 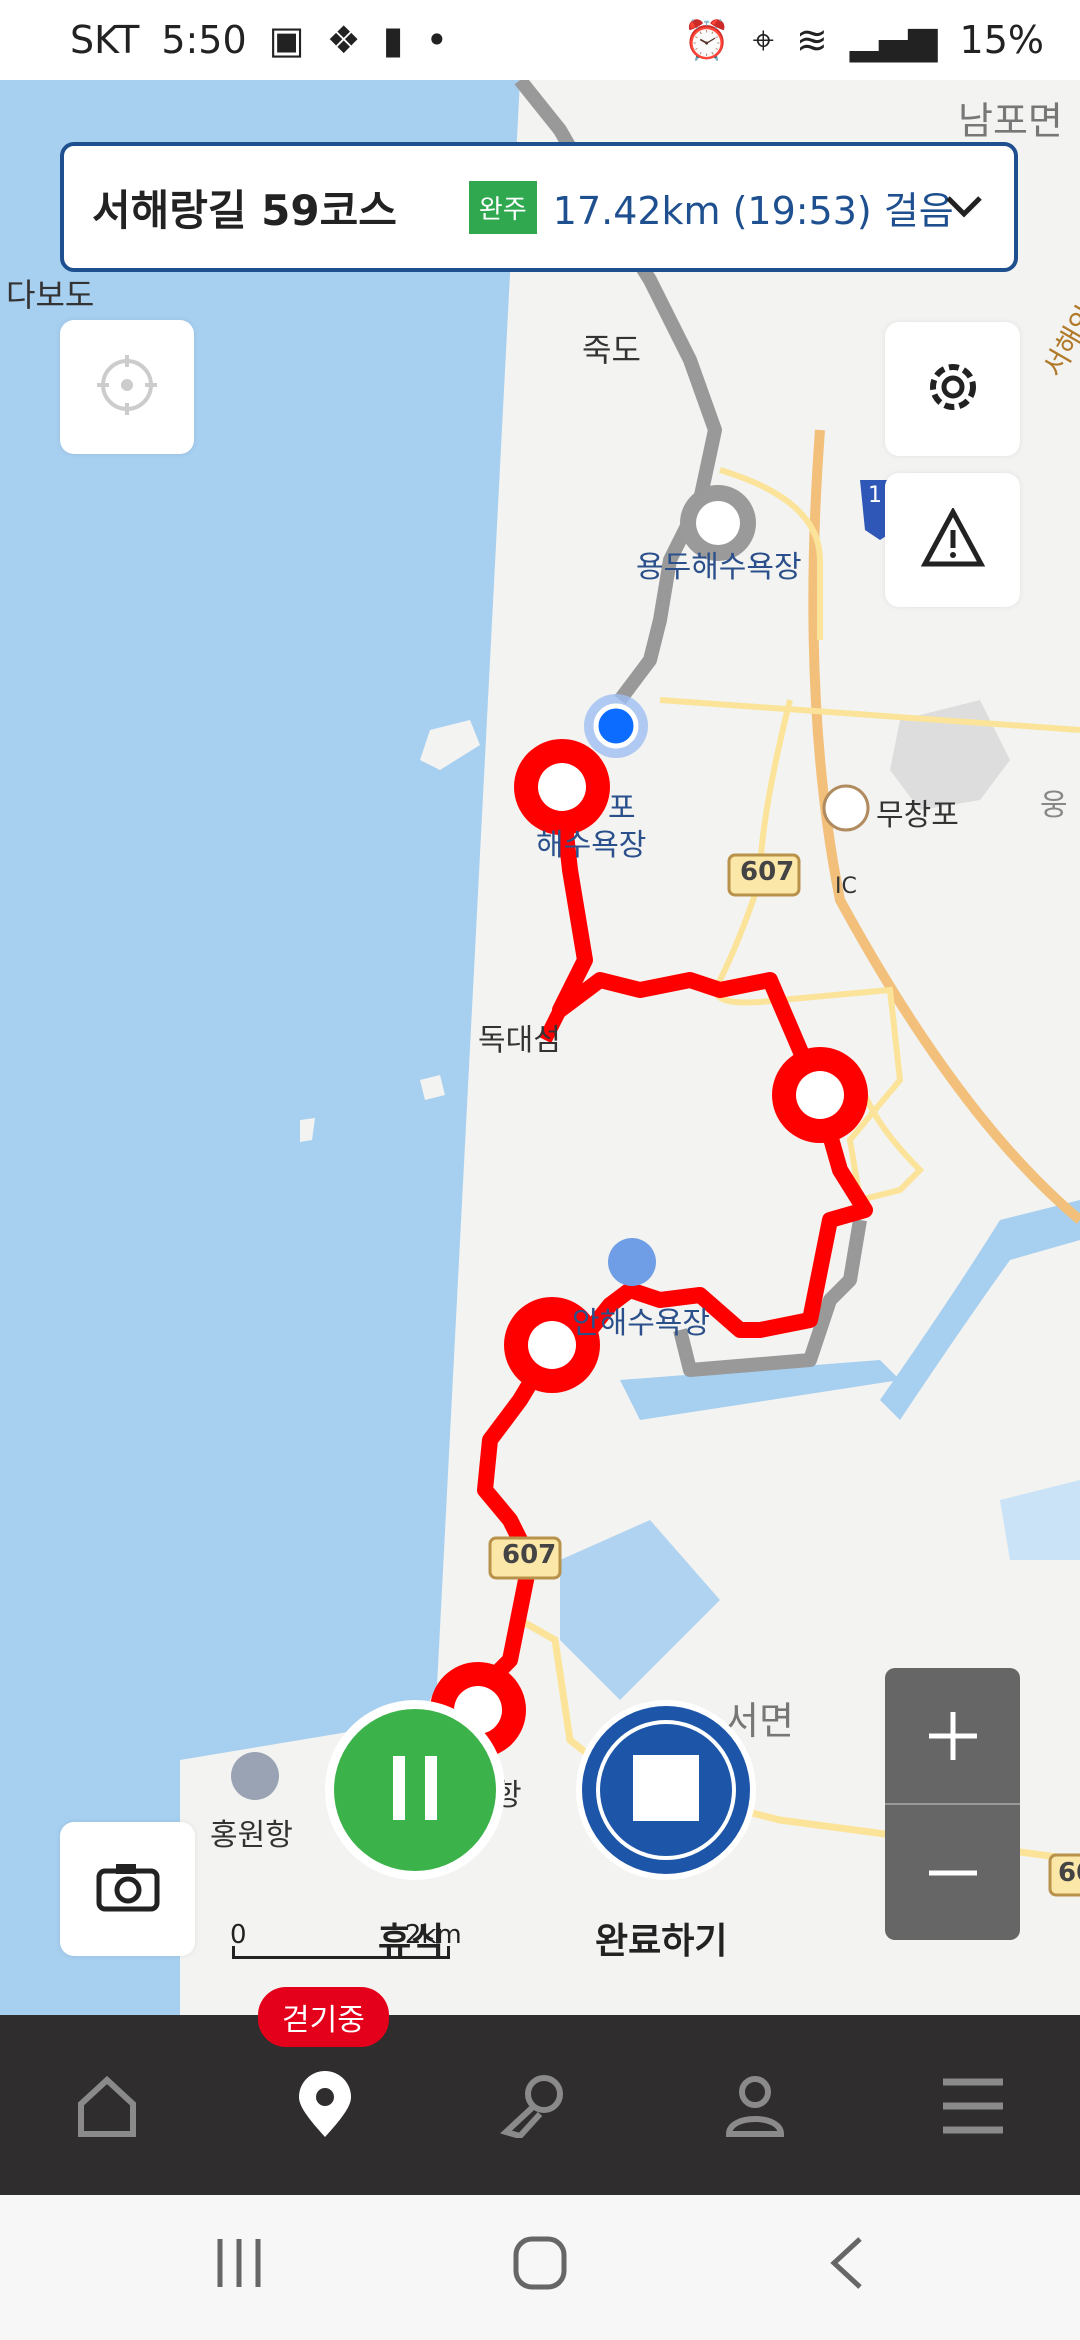 What do you see at coordinates (286, 40) in the screenshot?
I see `gallery-icon: ▣` at bounding box center [286, 40].